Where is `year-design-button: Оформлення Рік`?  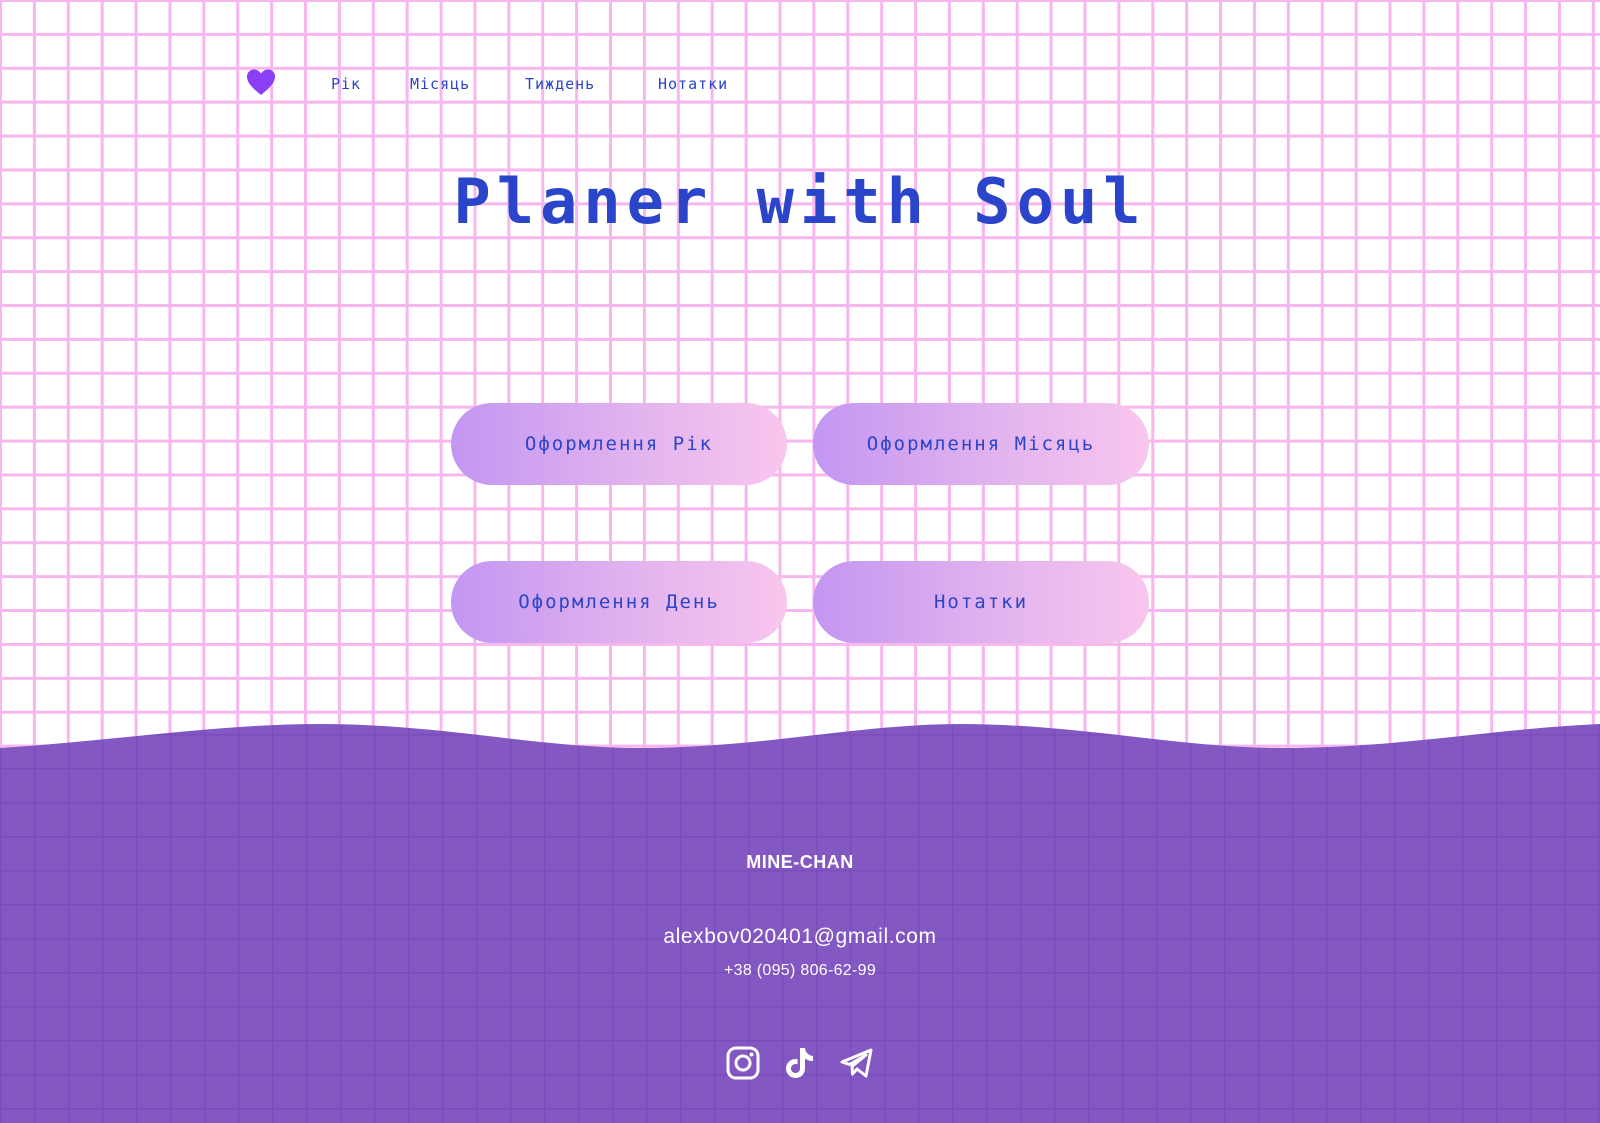 year-design-button: Оформлення Рік is located at coordinates (619, 444).